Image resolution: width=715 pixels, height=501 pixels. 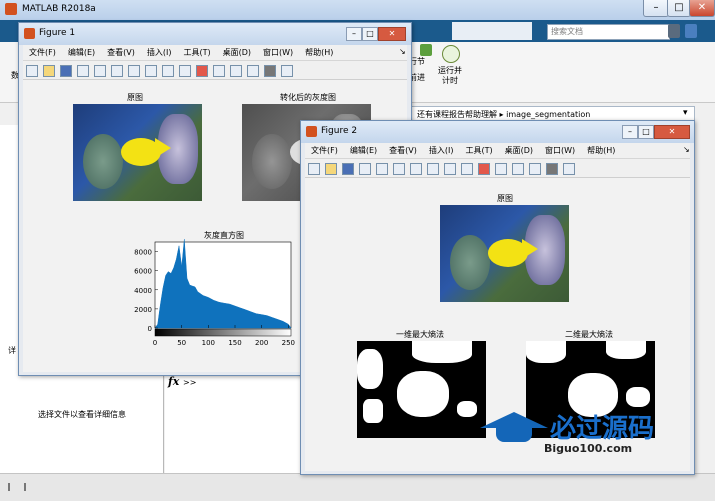 I want to click on figure-2-title-bar: Figure 2 – □ ✕, so click(x=497, y=132).